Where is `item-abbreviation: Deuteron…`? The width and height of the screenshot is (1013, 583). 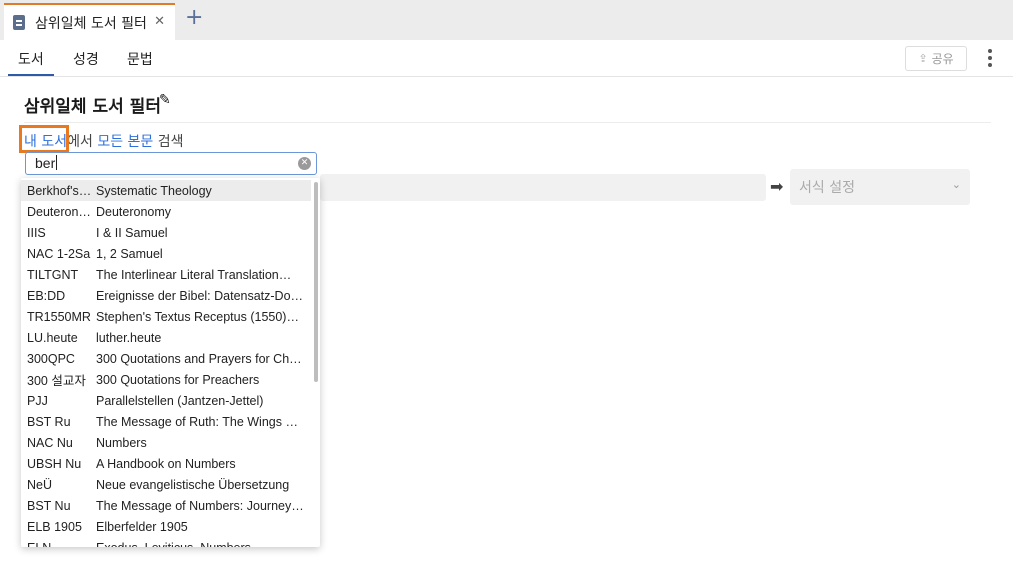
item-abbreviation: Deuteron… is located at coordinates (59, 211).